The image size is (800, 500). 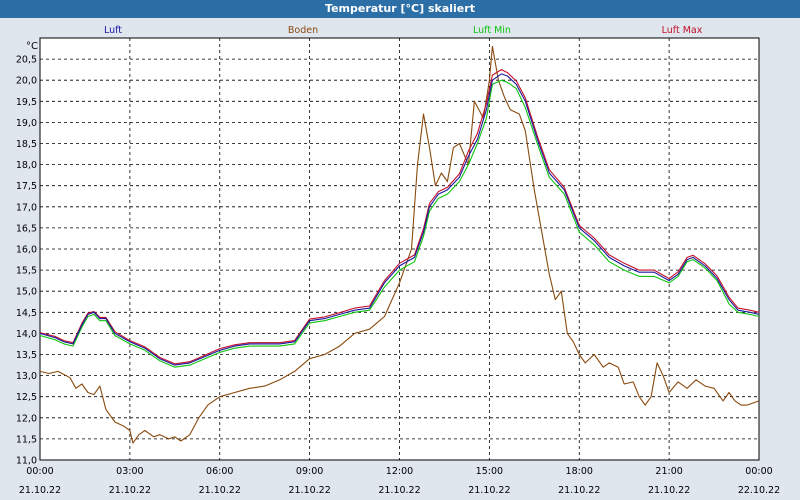 What do you see at coordinates (26, 334) in the screenshot?
I see `y-tick-label: 14,0` at bounding box center [26, 334].